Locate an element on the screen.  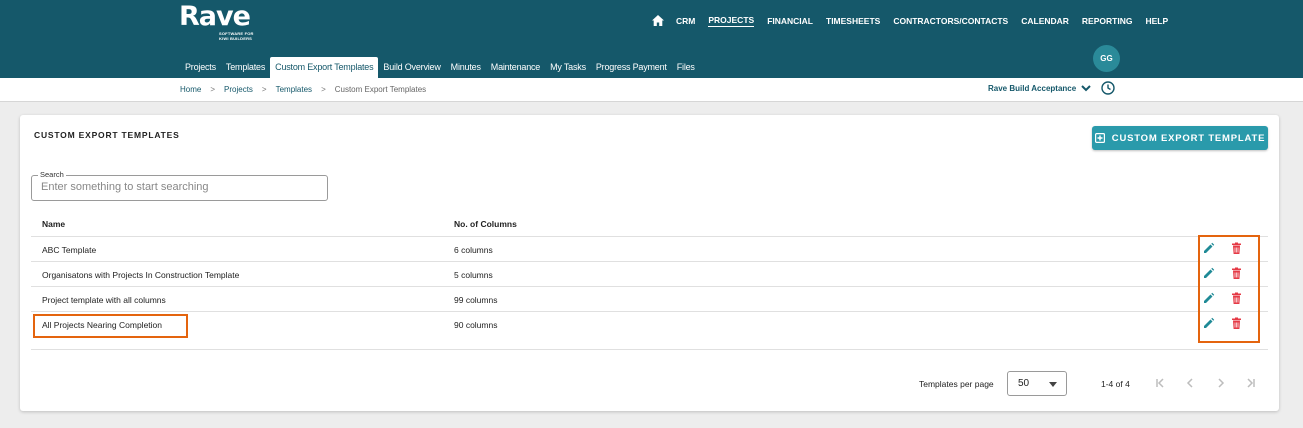
subnav-my-tasks: My Tasks is located at coordinates (568, 67).